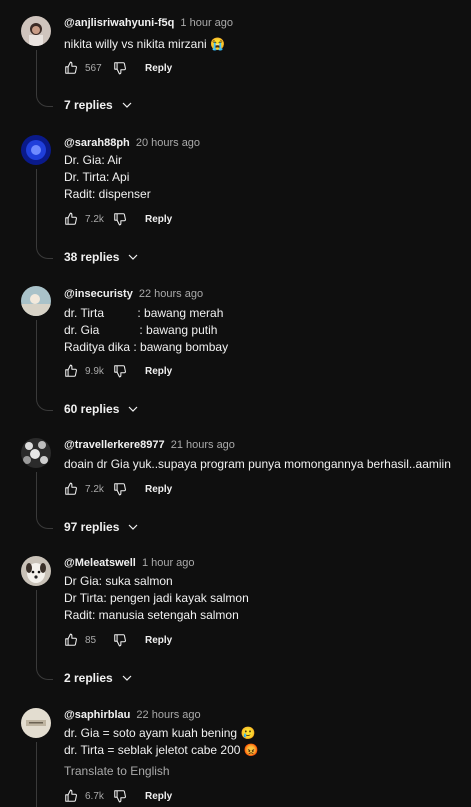 This screenshot has width=471, height=807. I want to click on author-name: @anjlisriwahyuni-f5q, so click(119, 23).